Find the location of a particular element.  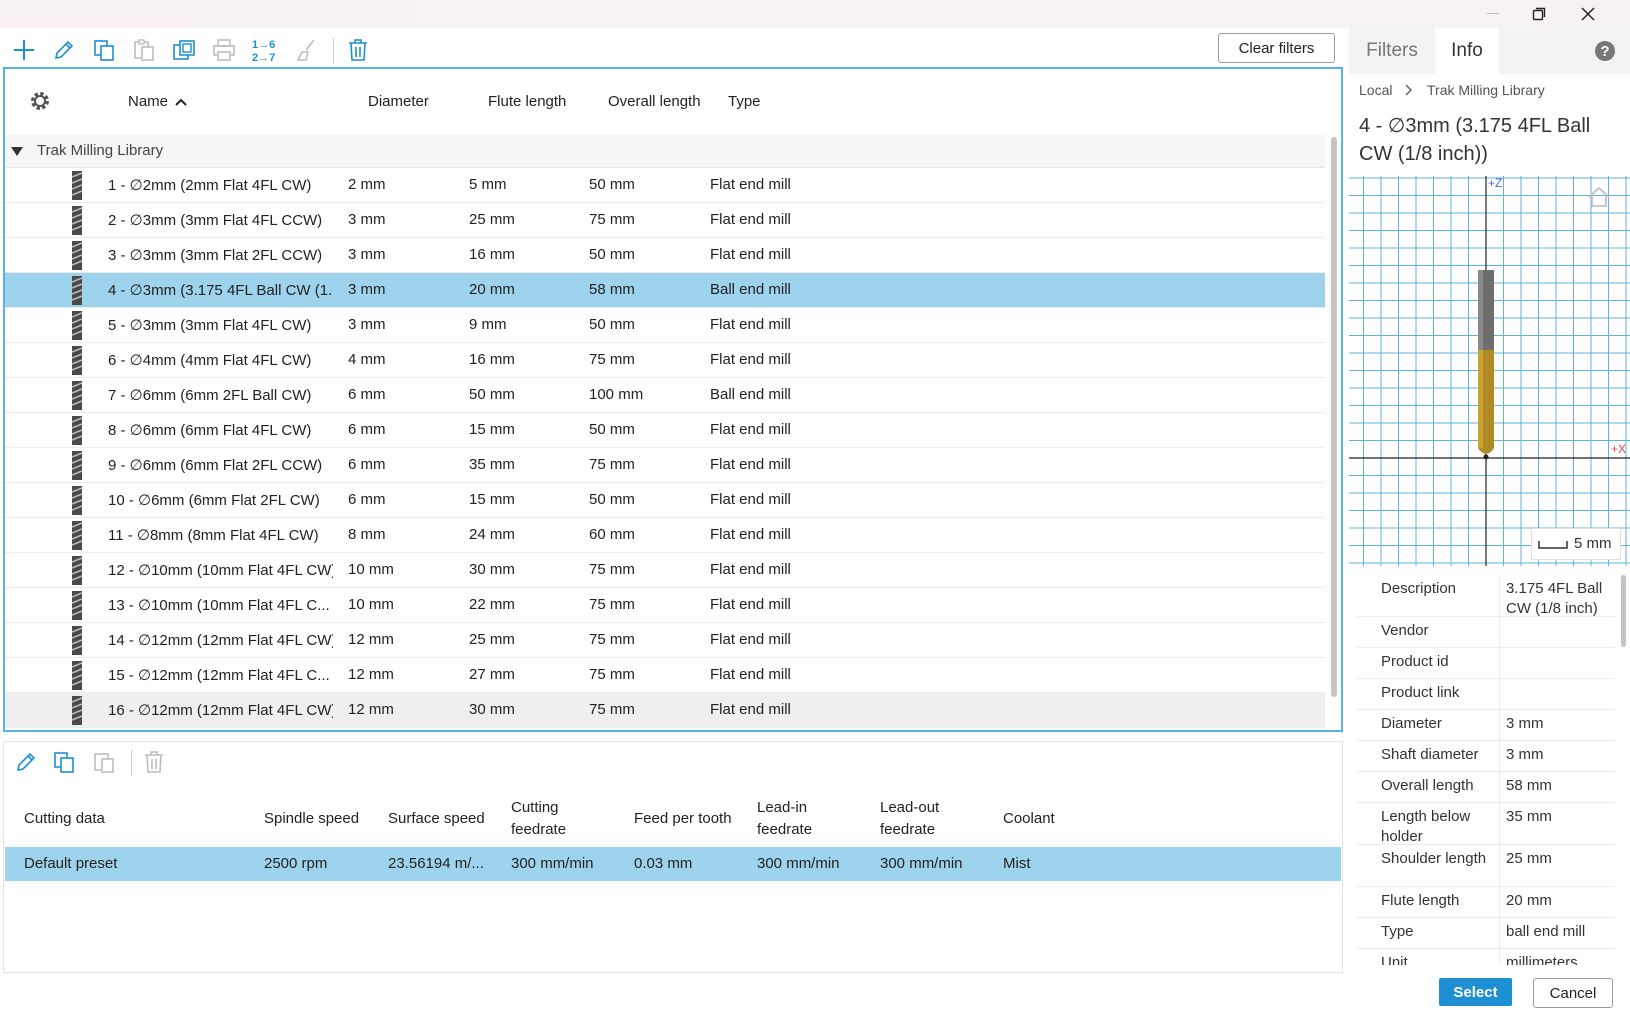

copy-icon is located at coordinates (104, 50).